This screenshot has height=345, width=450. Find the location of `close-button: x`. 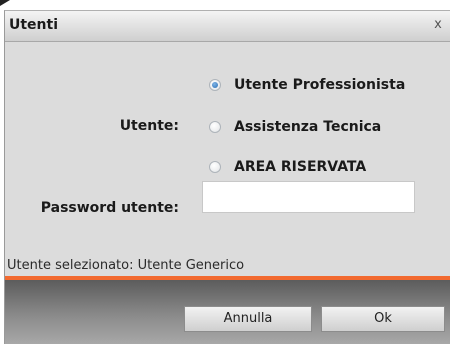

close-button: x is located at coordinates (438, 25).